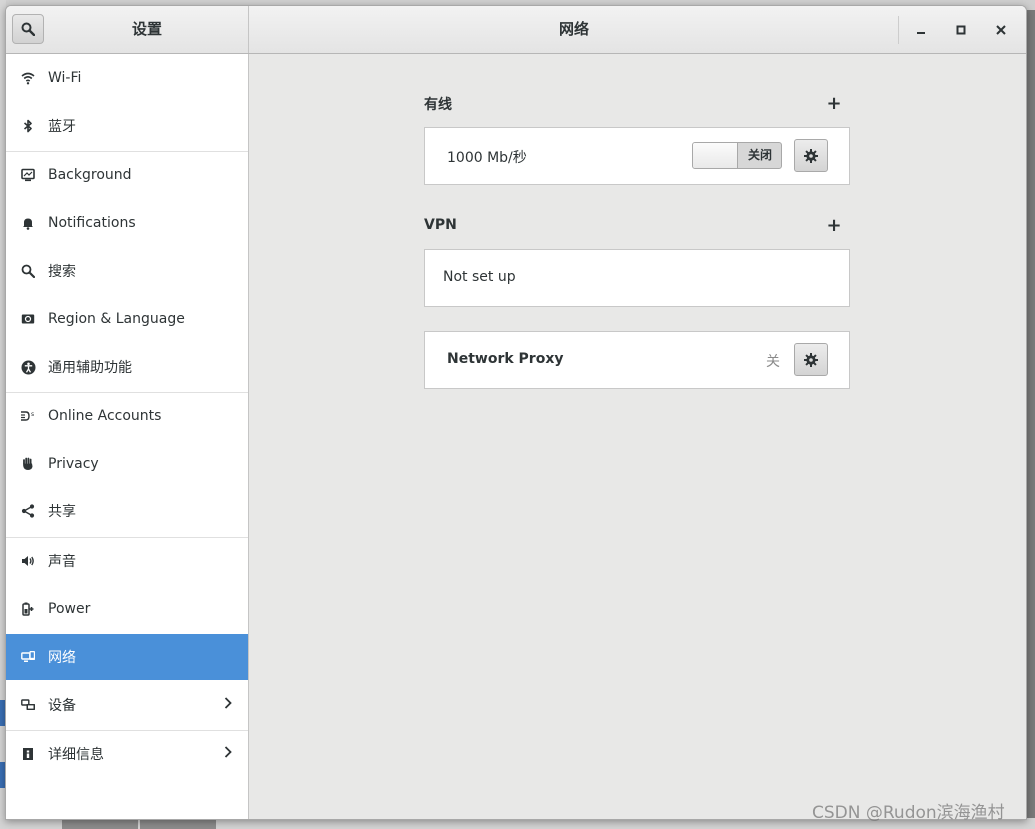  Describe the element at coordinates (28, 561) in the screenshot. I see `speaker-icon` at that location.